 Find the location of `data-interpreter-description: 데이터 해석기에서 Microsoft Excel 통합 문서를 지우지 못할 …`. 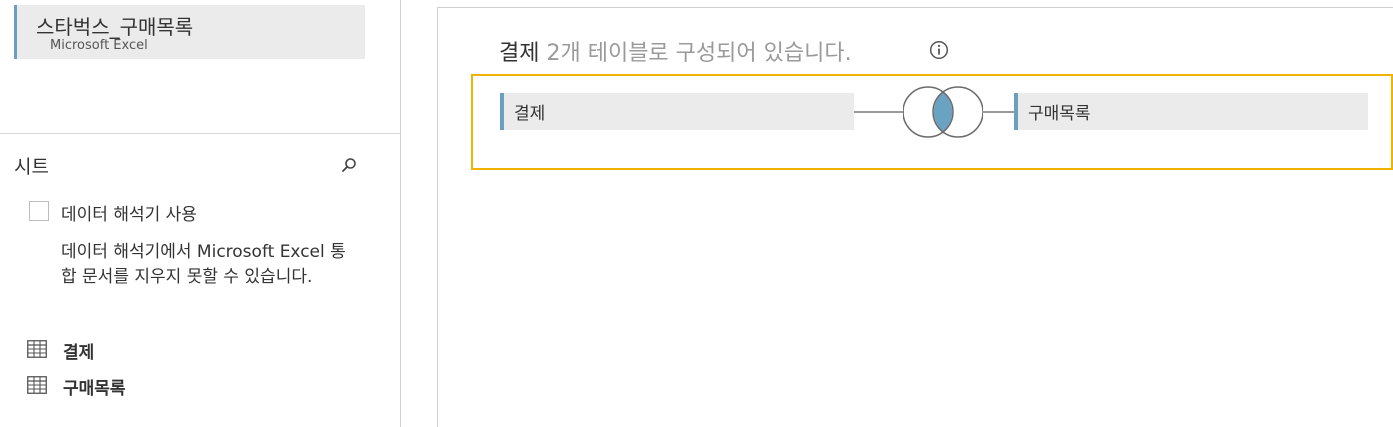

data-interpreter-description: 데이터 해석기에서 Microsoft Excel 통합 문서를 지우지 못할 … is located at coordinates (203, 264).